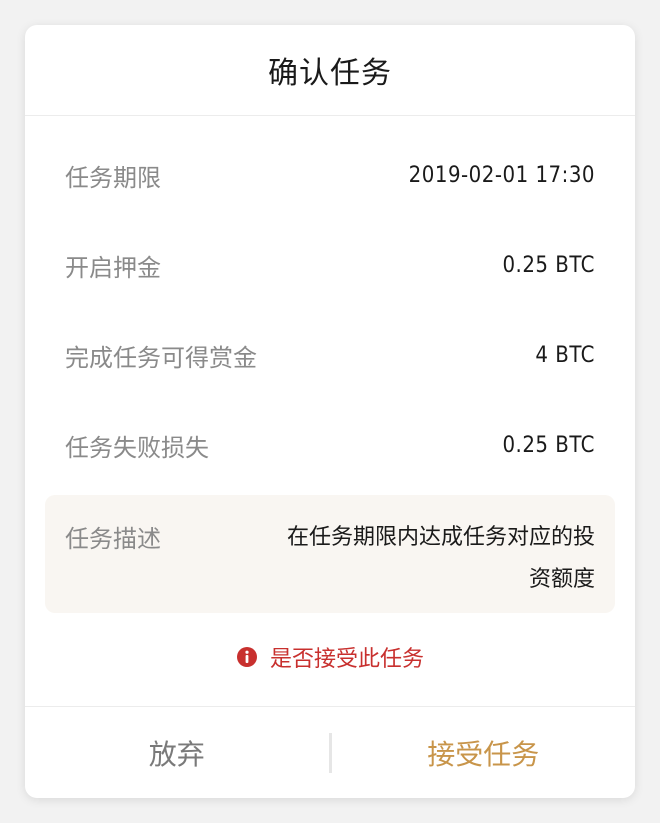  What do you see at coordinates (565, 355) in the screenshot?
I see `reward-value: 4 BTC` at bounding box center [565, 355].